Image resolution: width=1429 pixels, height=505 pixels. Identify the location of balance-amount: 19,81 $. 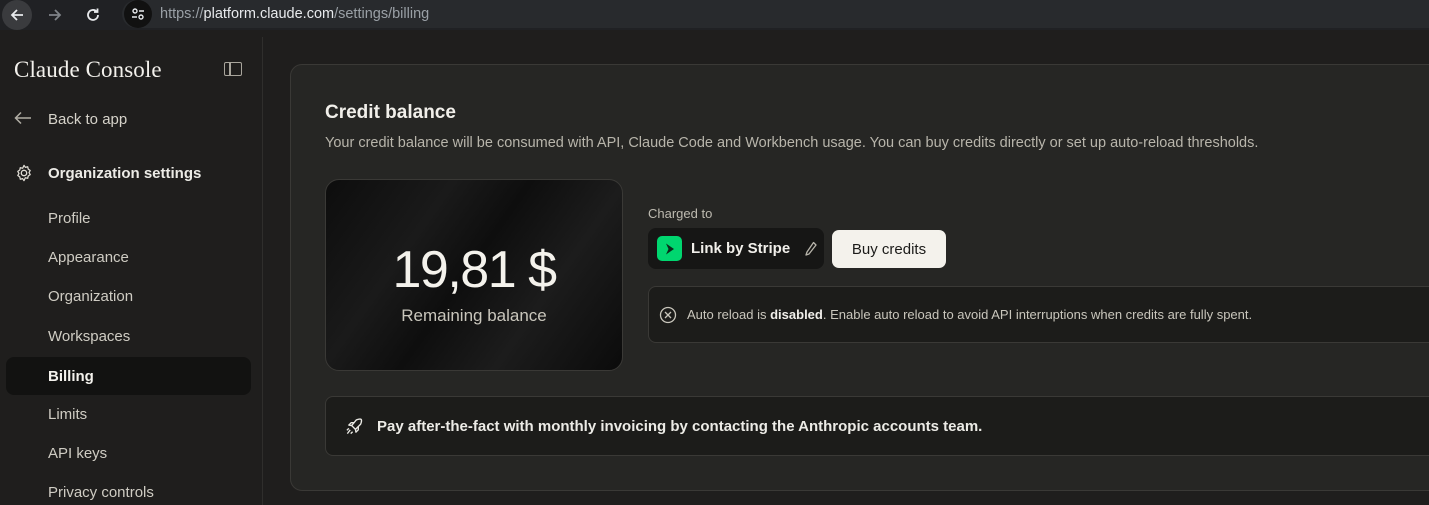
(475, 270).